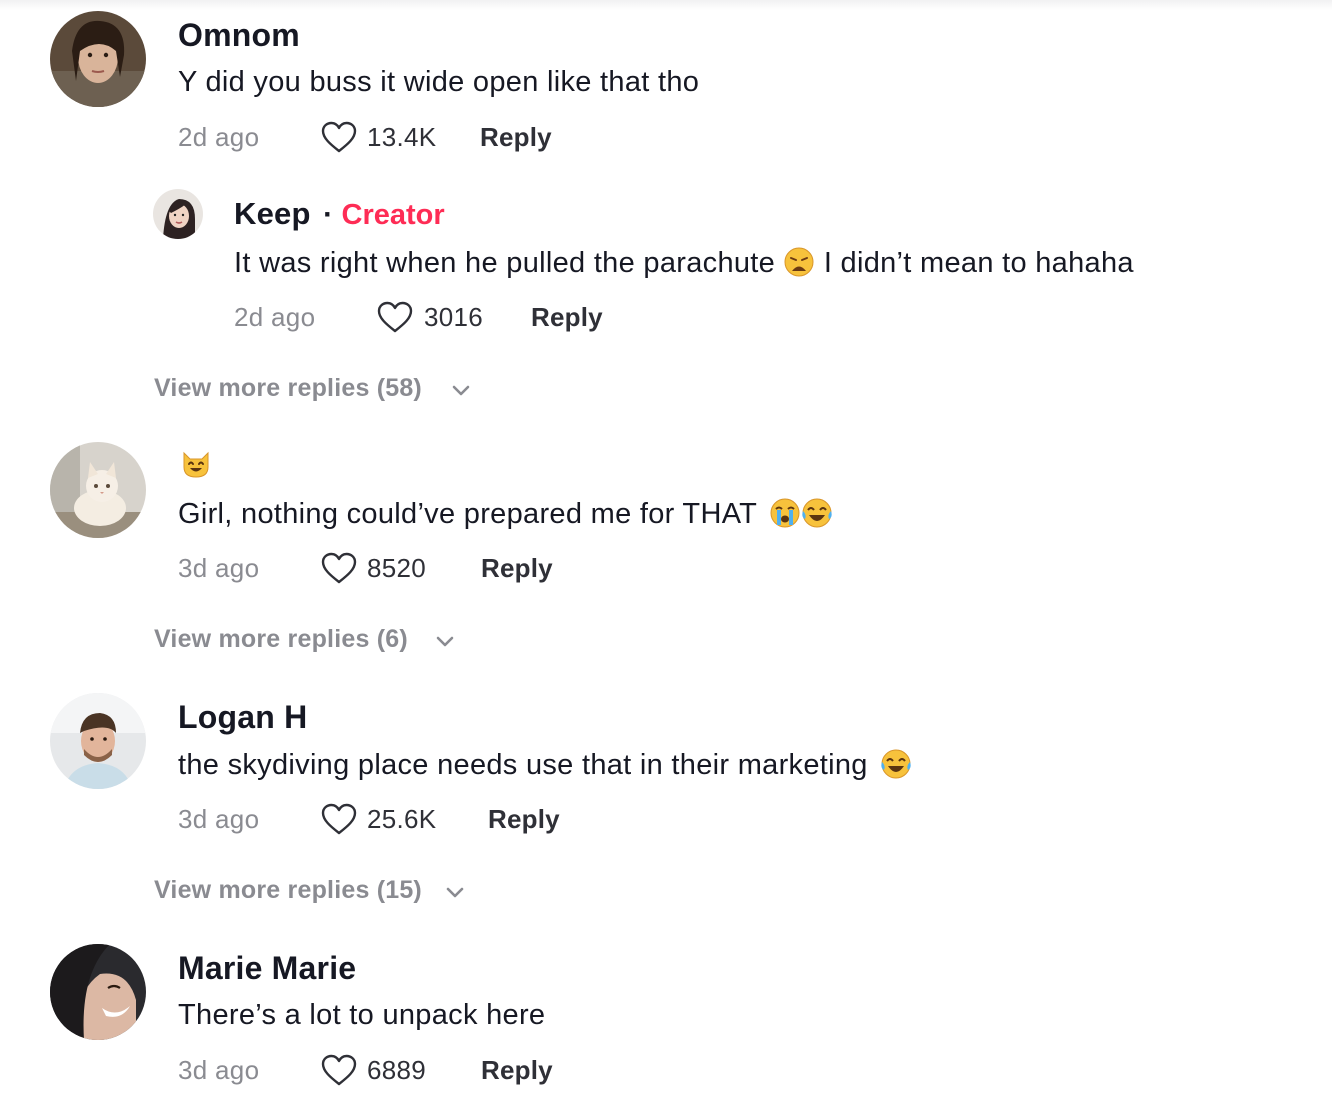  I want to click on like-count: 3016, so click(454, 317).